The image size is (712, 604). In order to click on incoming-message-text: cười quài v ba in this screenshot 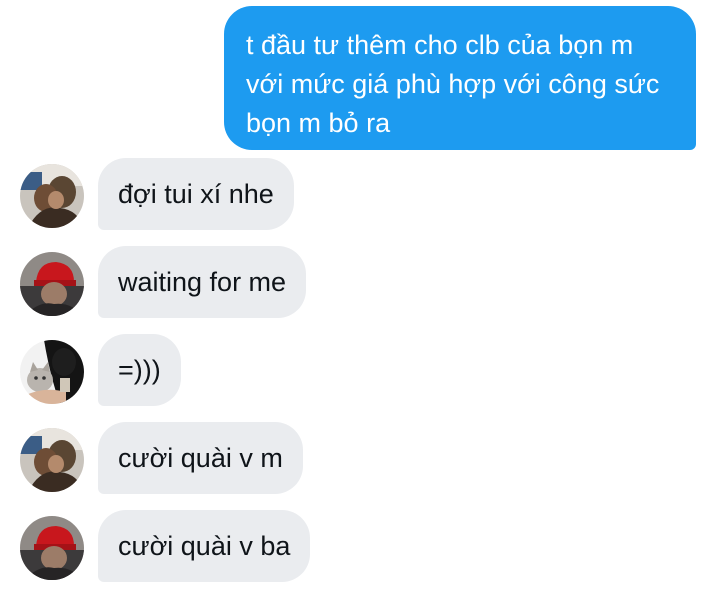, I will do `click(204, 546)`.